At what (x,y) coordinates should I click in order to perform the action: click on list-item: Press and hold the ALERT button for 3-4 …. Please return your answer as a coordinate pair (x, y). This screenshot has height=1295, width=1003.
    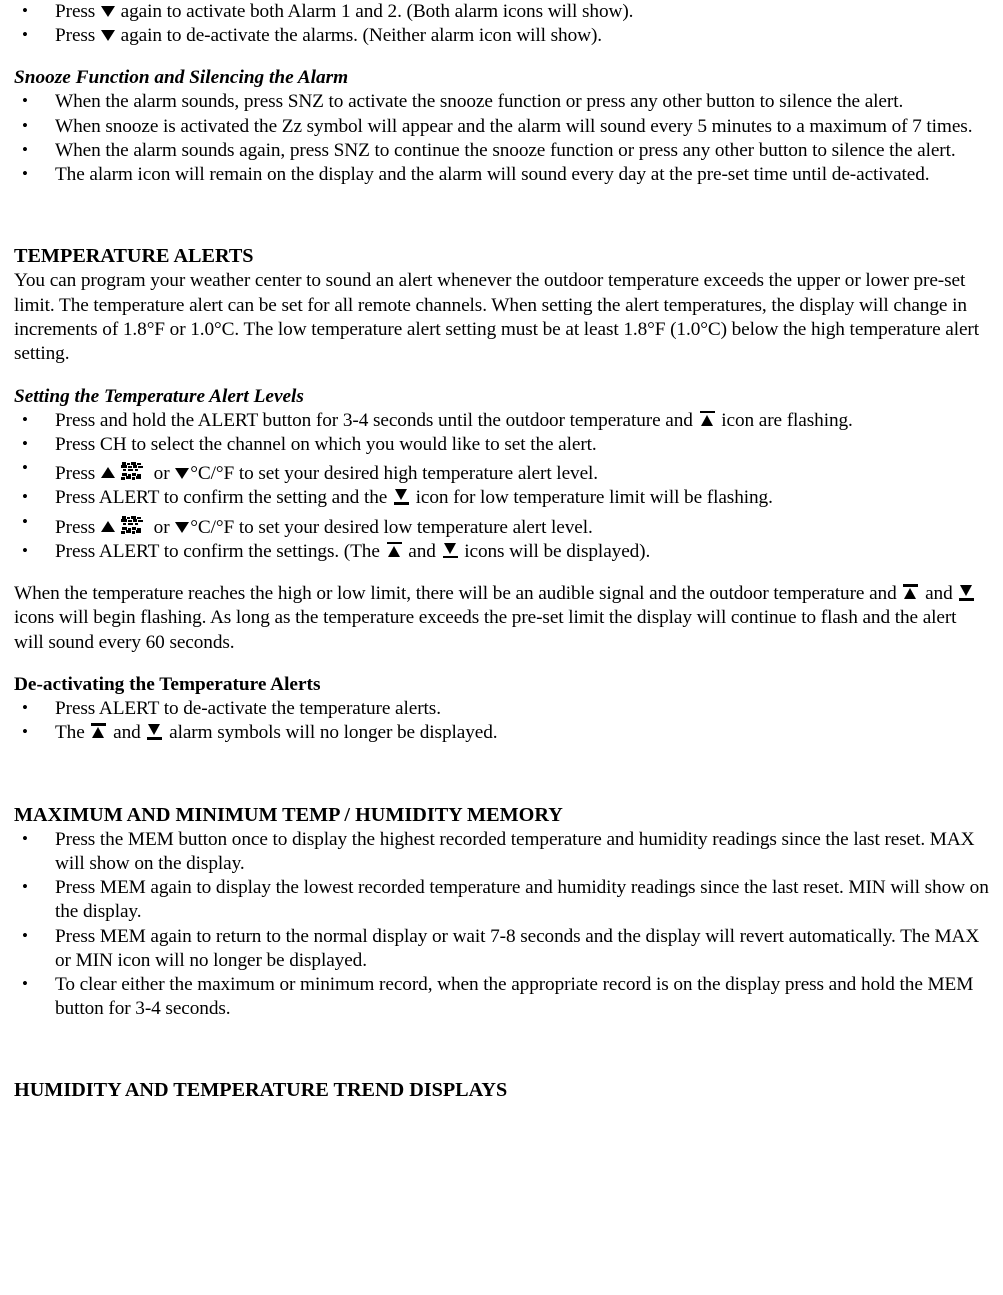
    Looking at the image, I should click on (501, 420).